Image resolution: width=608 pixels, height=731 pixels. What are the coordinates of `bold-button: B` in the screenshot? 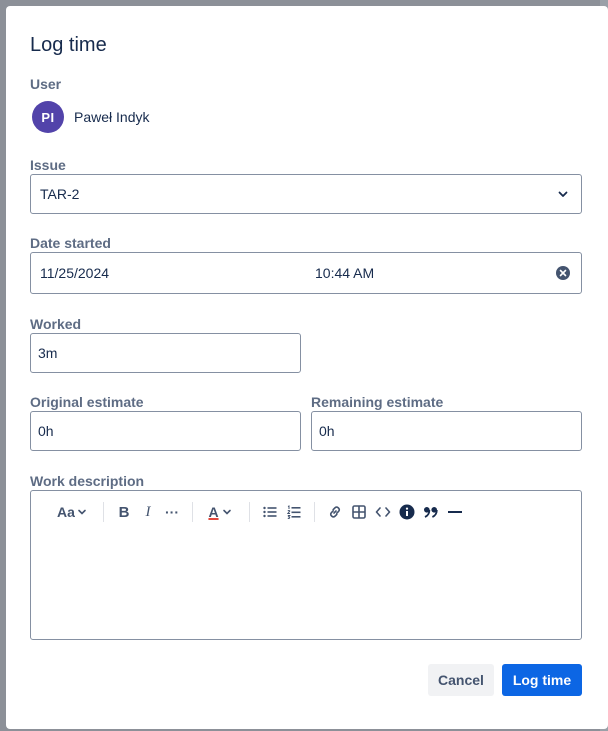 It's located at (124, 512).